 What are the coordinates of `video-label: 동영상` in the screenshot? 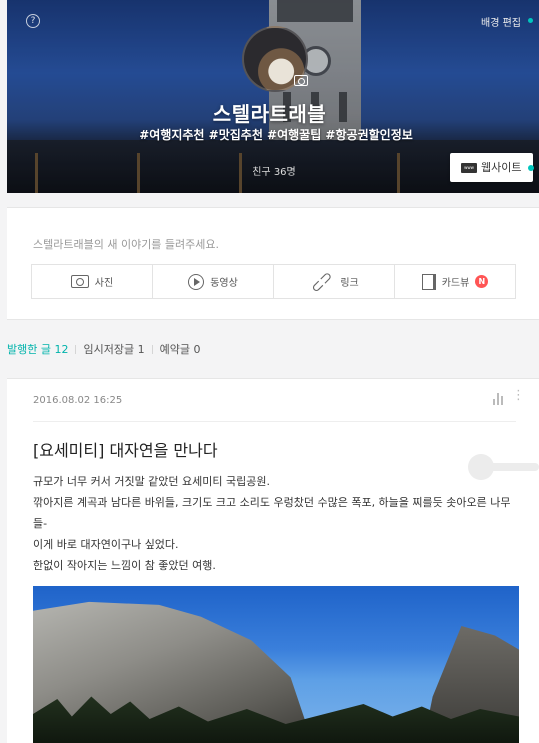 It's located at (224, 283).